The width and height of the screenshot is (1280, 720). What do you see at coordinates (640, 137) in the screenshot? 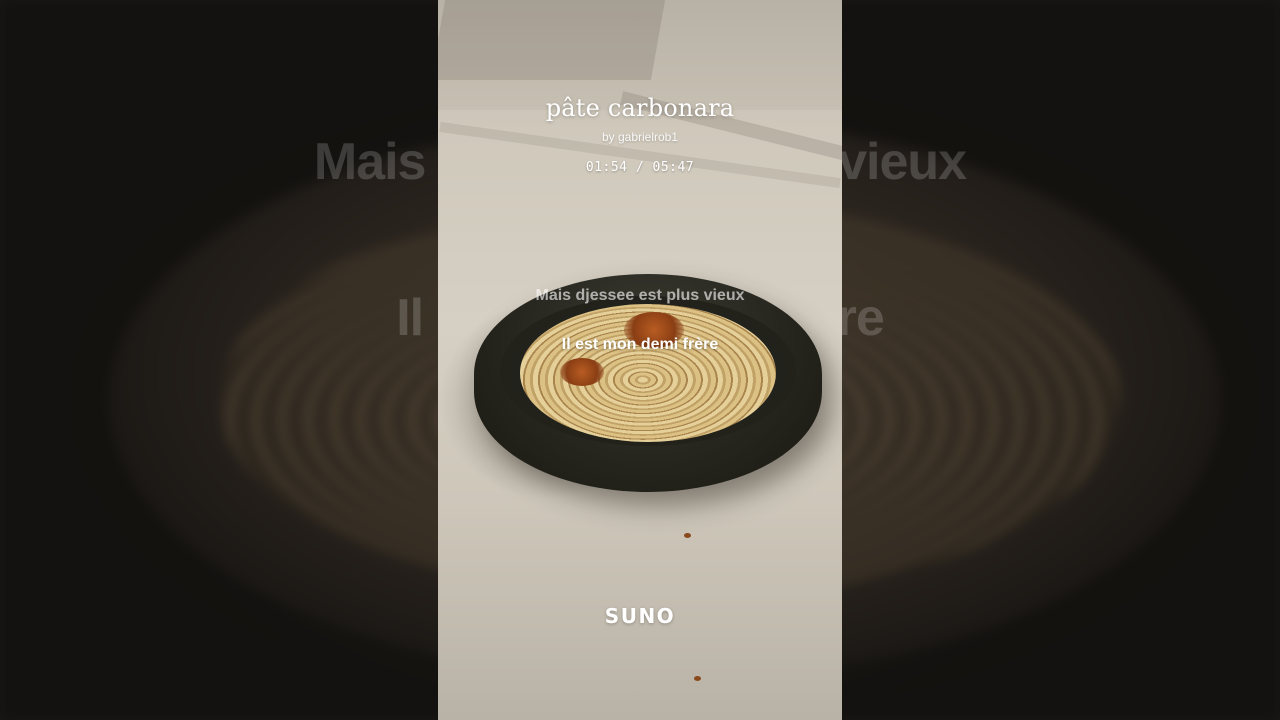
I see `song-artist: by gabrielrob1` at bounding box center [640, 137].